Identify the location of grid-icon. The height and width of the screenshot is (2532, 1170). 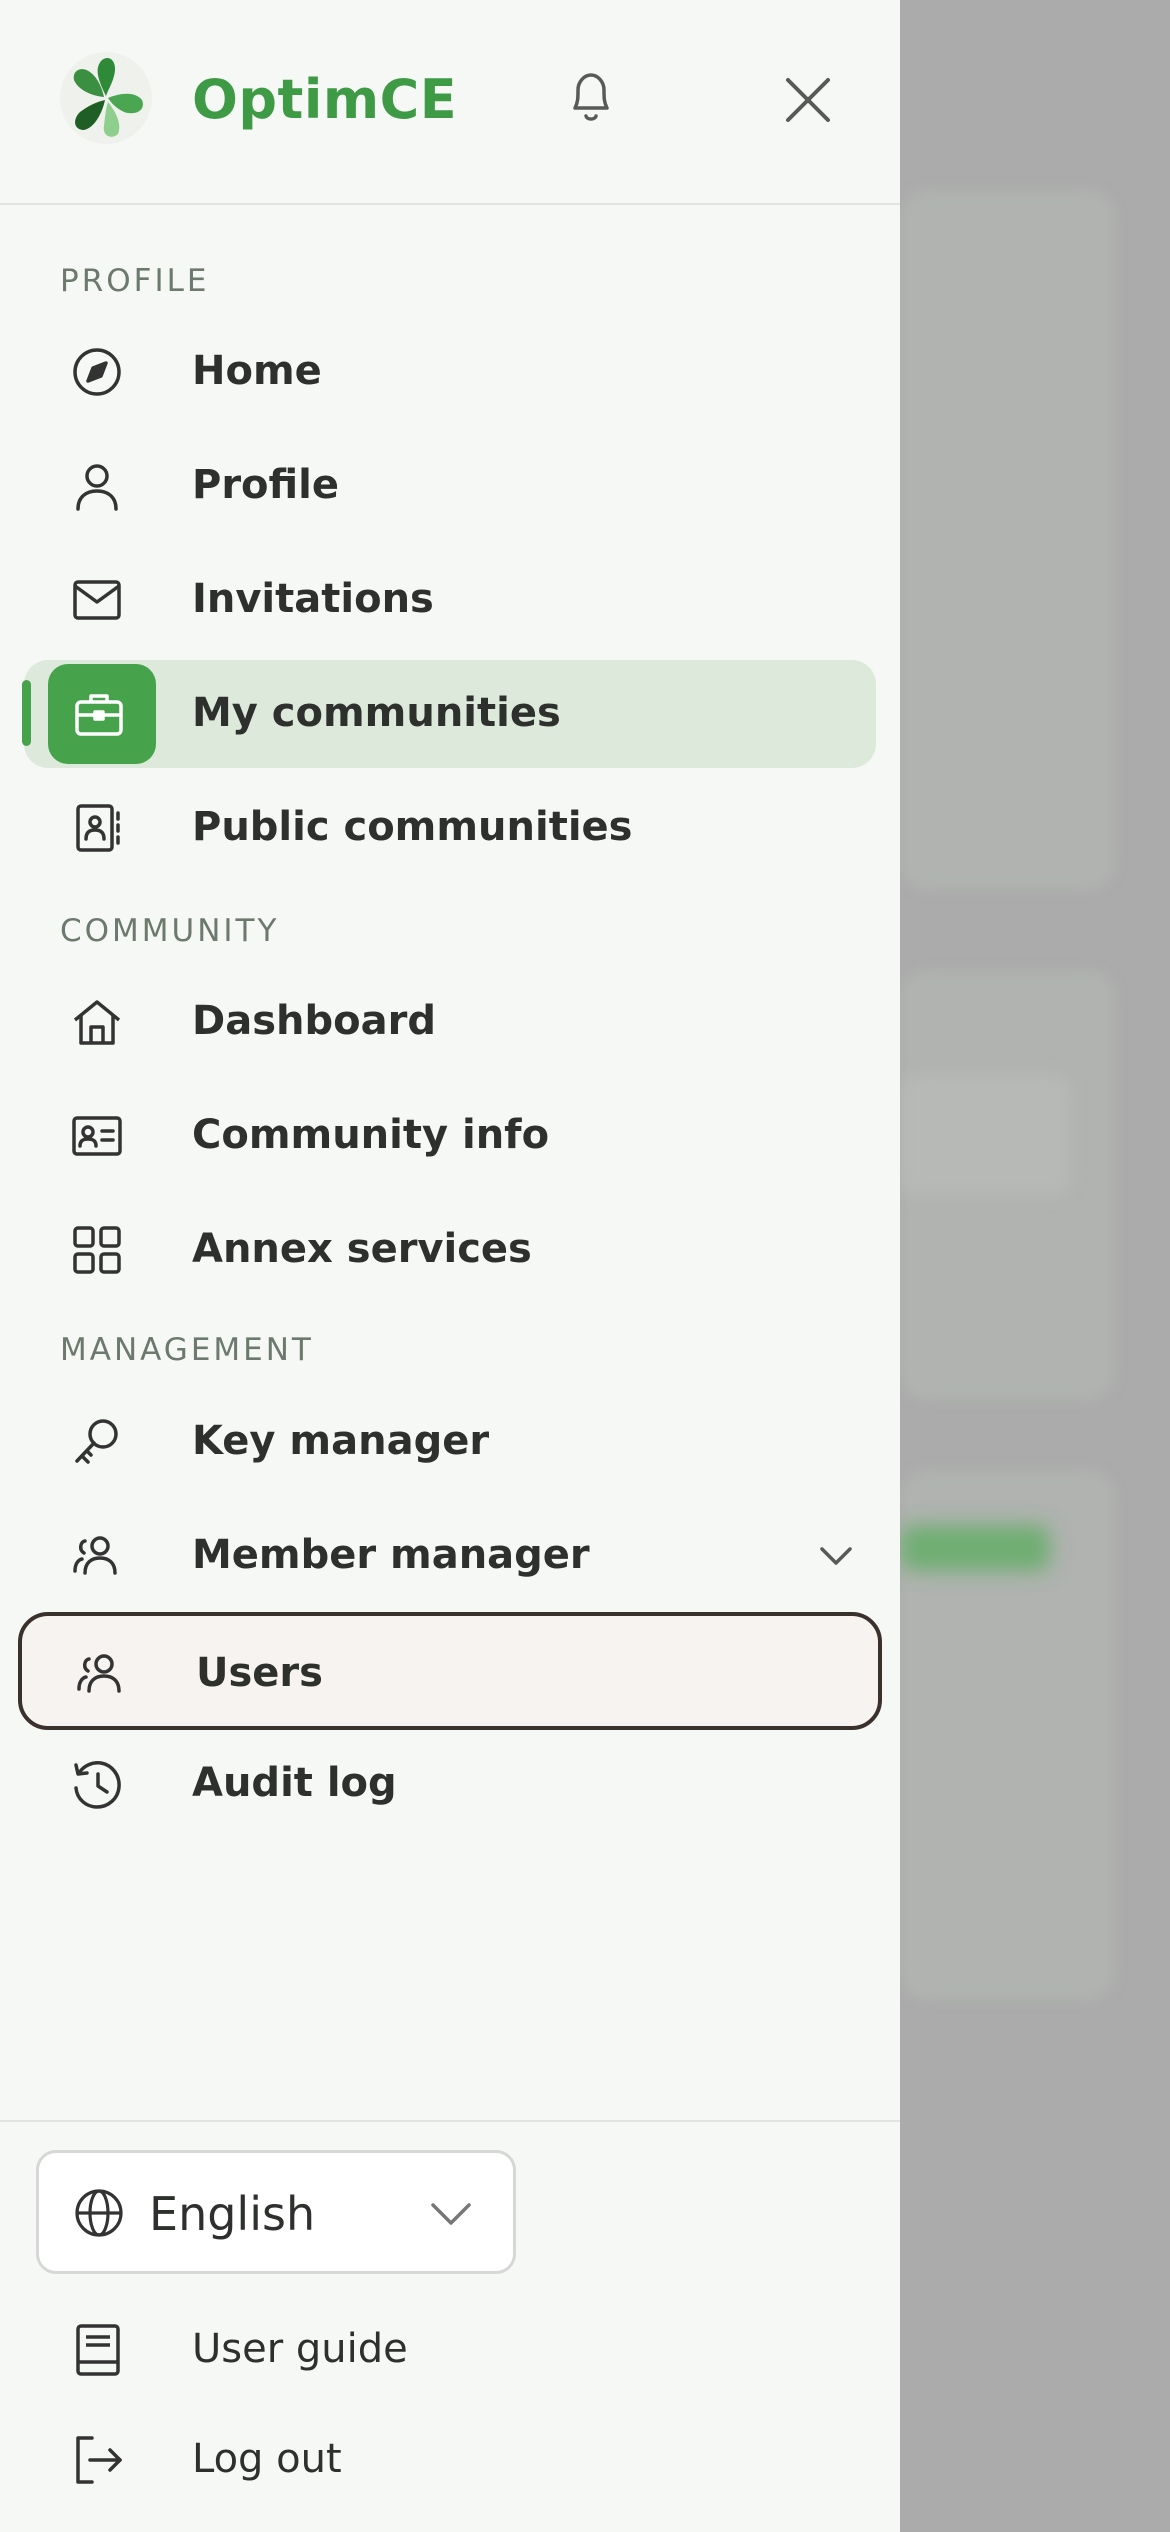
(97, 1250).